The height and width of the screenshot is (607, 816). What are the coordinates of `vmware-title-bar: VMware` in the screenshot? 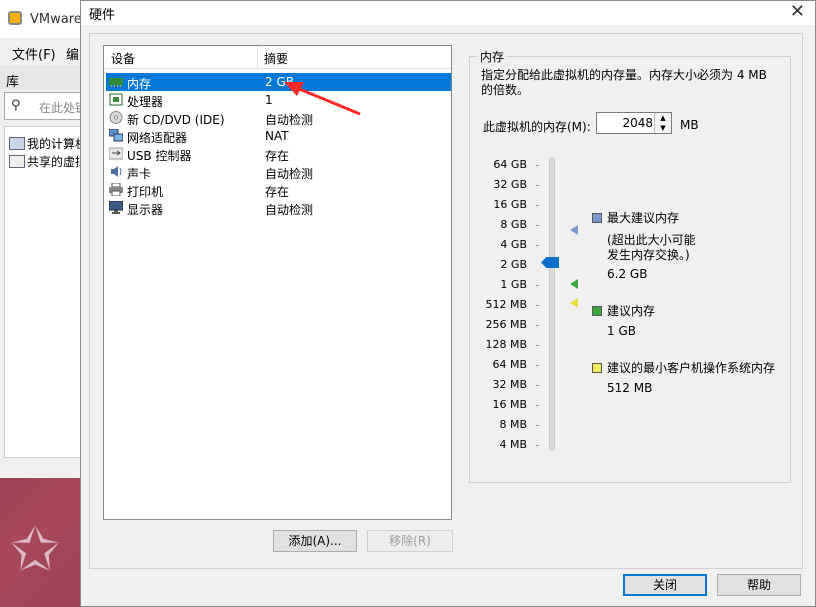 It's located at (45, 19).